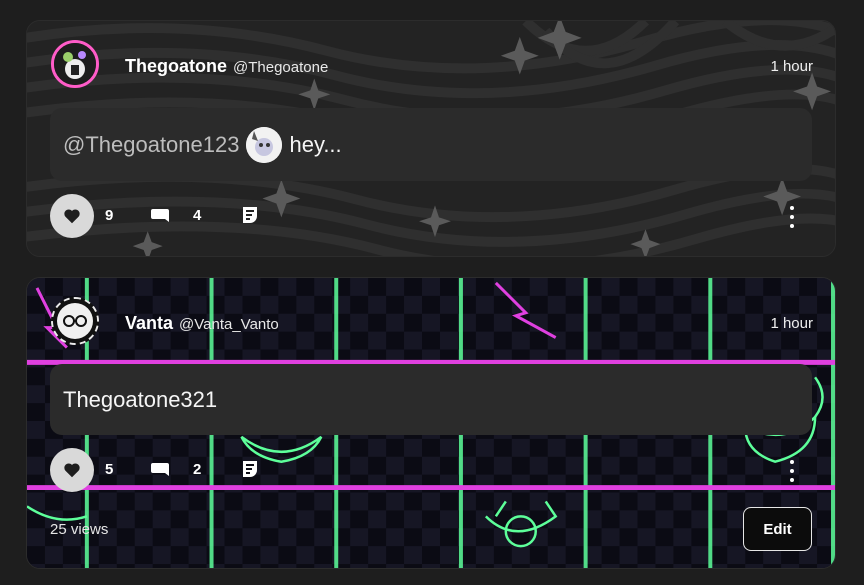 The width and height of the screenshot is (864, 585). I want to click on comment-count: 4, so click(197, 215).